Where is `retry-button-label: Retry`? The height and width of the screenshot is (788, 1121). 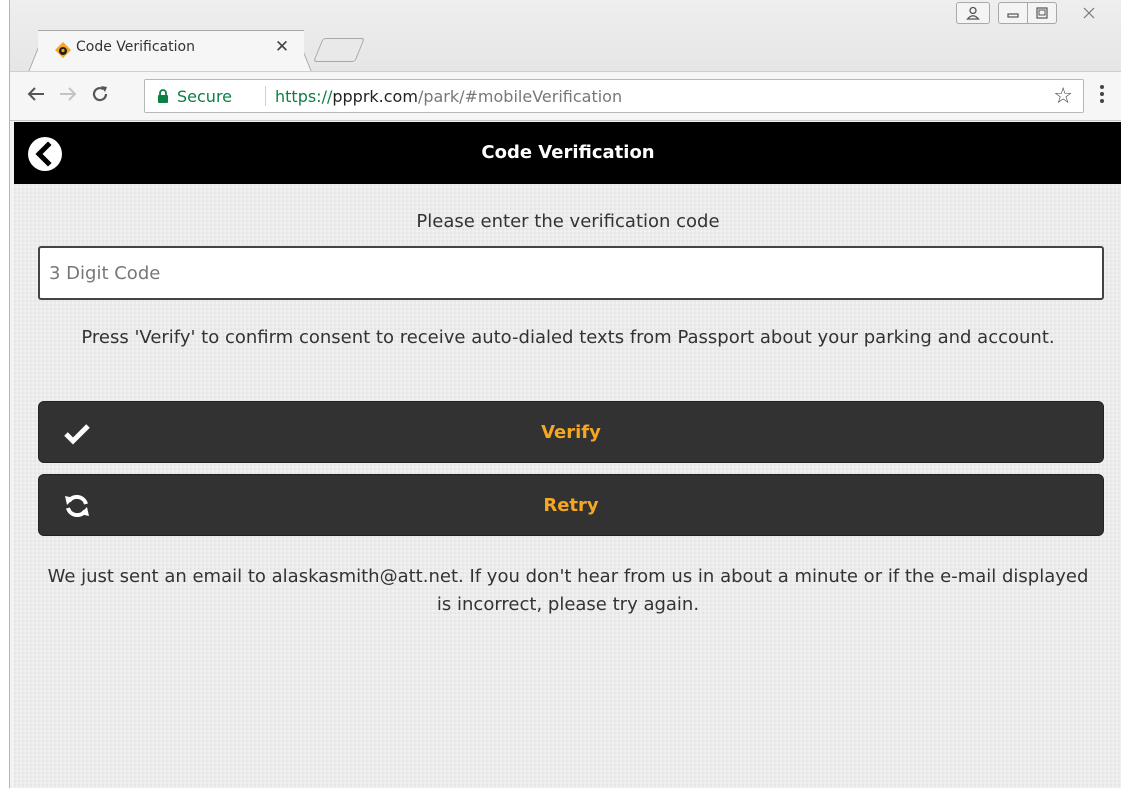
retry-button-label: Retry is located at coordinates (571, 505).